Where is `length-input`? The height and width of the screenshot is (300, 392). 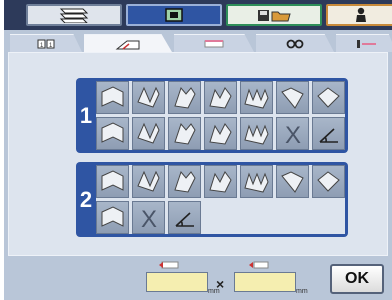 length-input is located at coordinates (265, 282).